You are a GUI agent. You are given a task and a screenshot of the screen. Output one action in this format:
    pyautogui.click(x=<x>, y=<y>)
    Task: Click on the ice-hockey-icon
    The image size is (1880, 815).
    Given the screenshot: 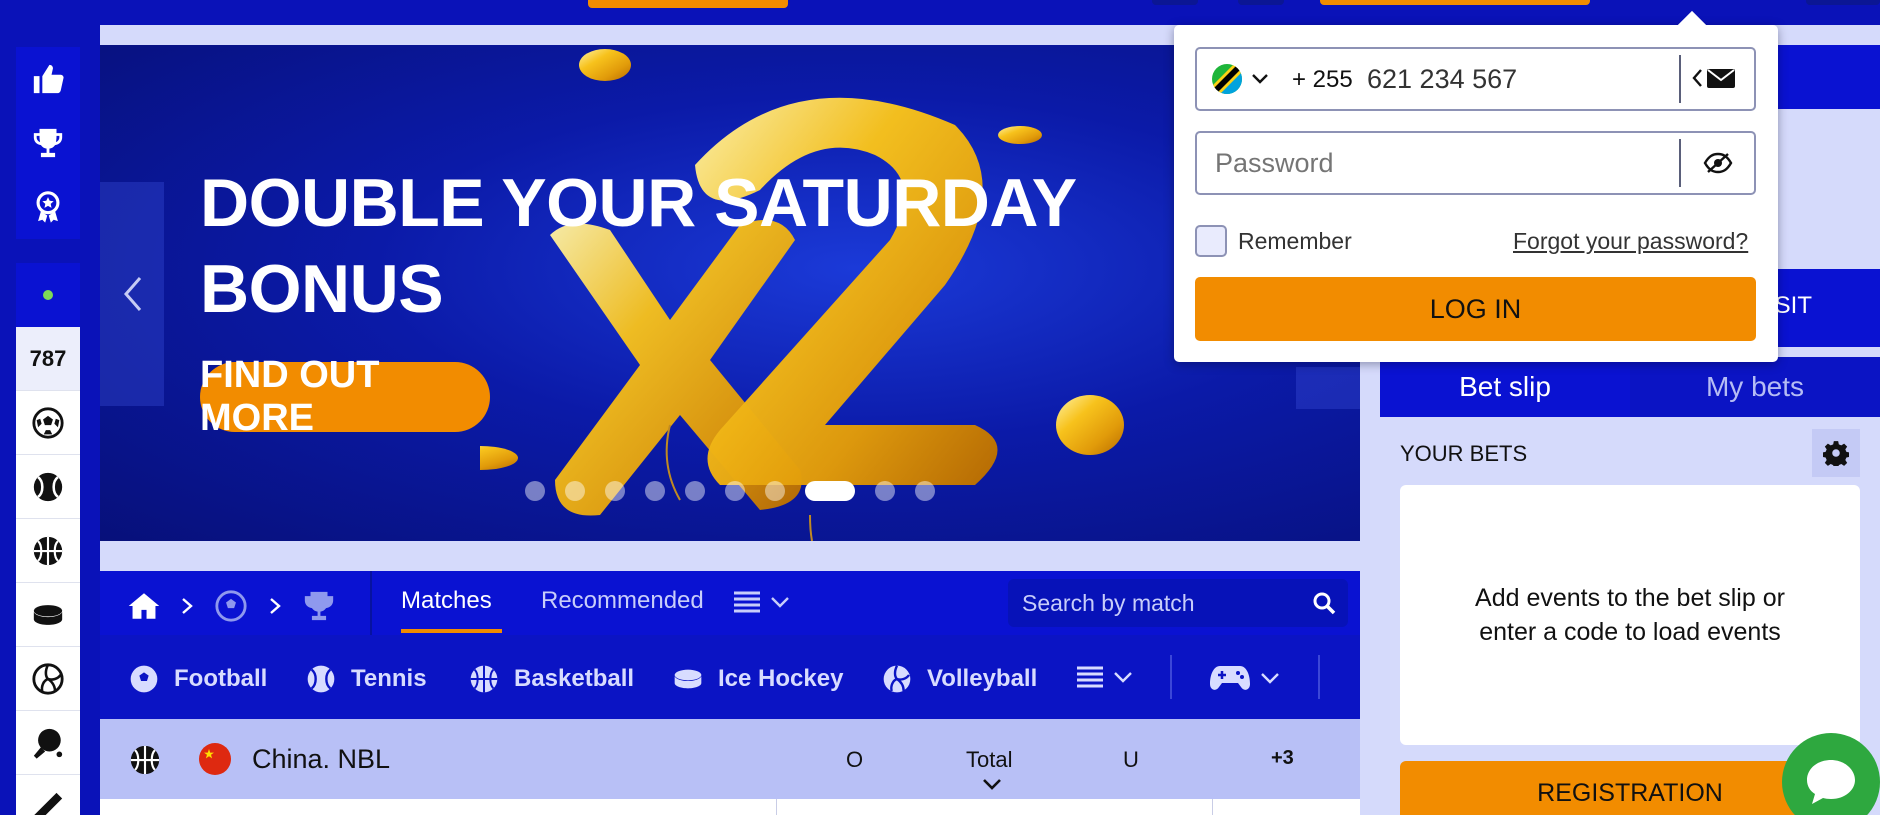 What is the action you would take?
    pyautogui.click(x=688, y=679)
    